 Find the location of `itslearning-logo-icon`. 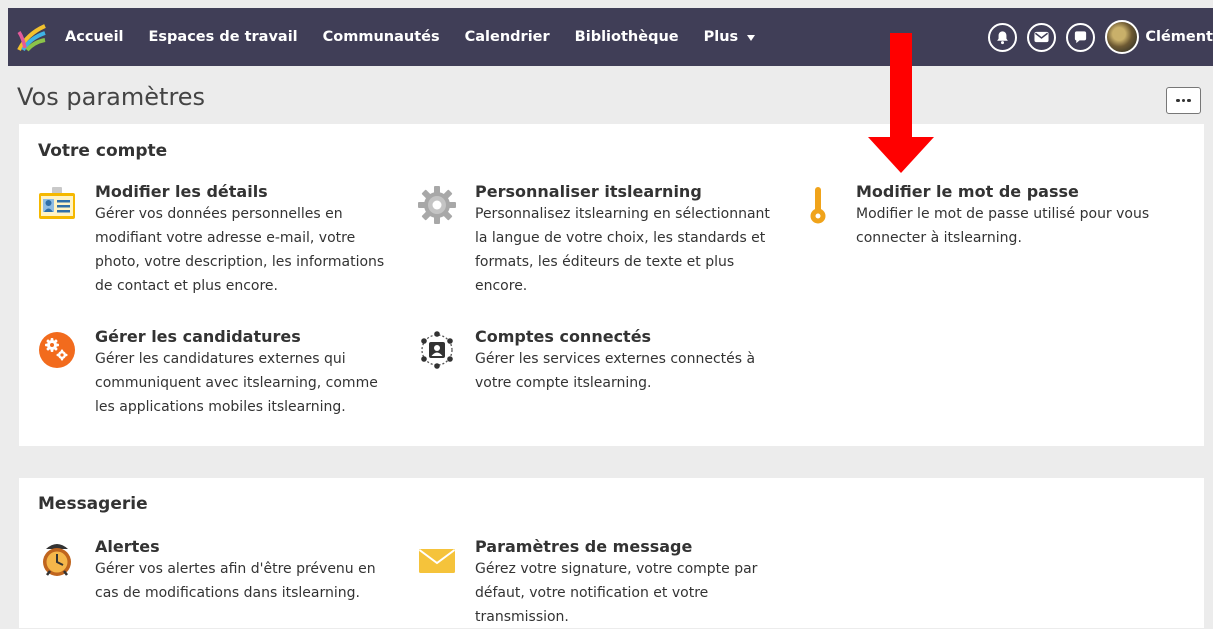

itslearning-logo-icon is located at coordinates (32, 37).